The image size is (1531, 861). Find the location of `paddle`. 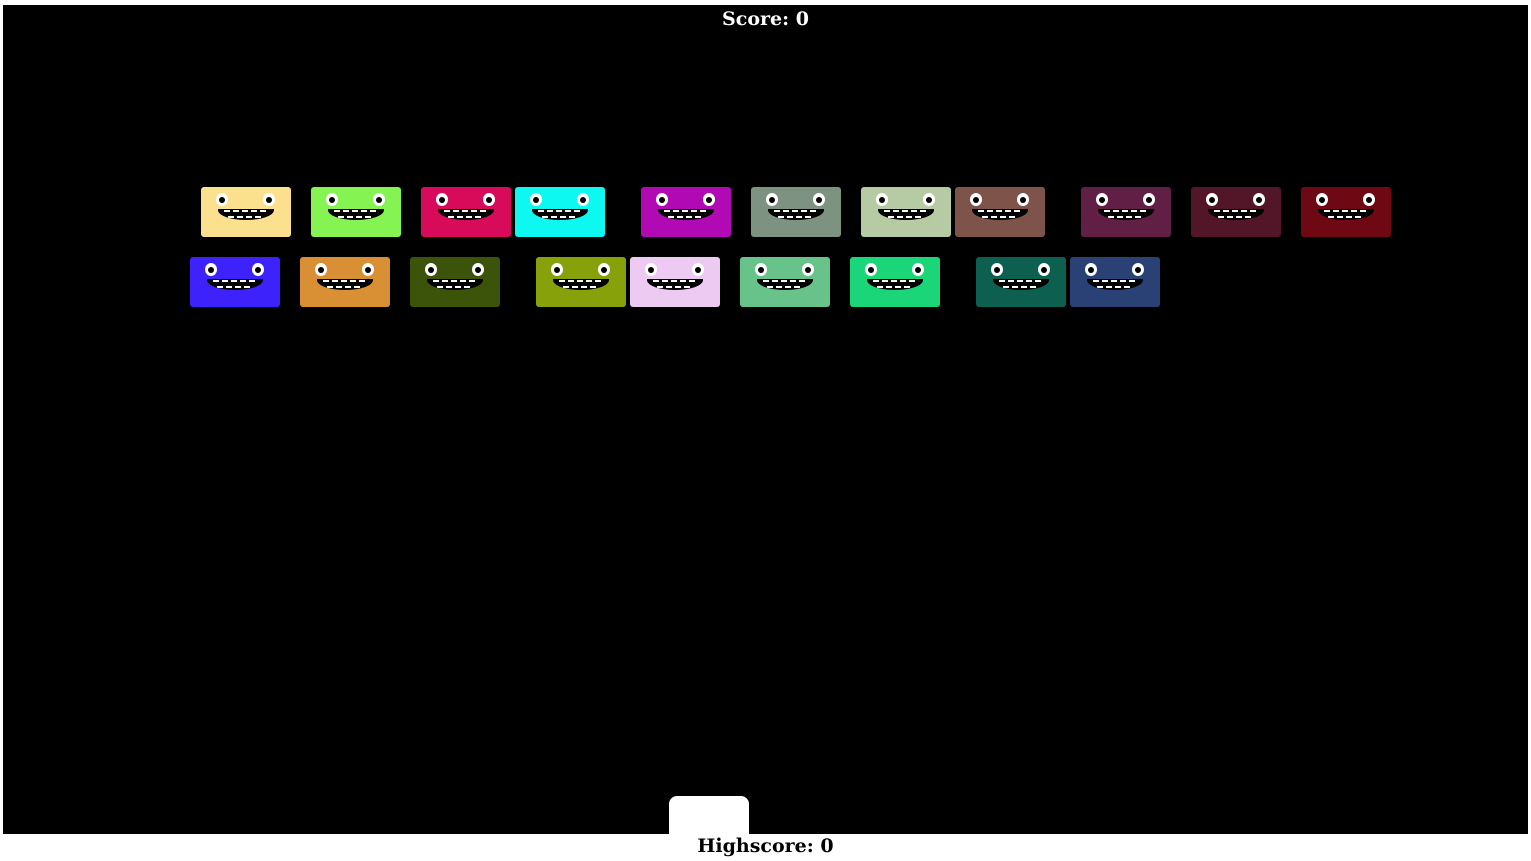

paddle is located at coordinates (709, 815).